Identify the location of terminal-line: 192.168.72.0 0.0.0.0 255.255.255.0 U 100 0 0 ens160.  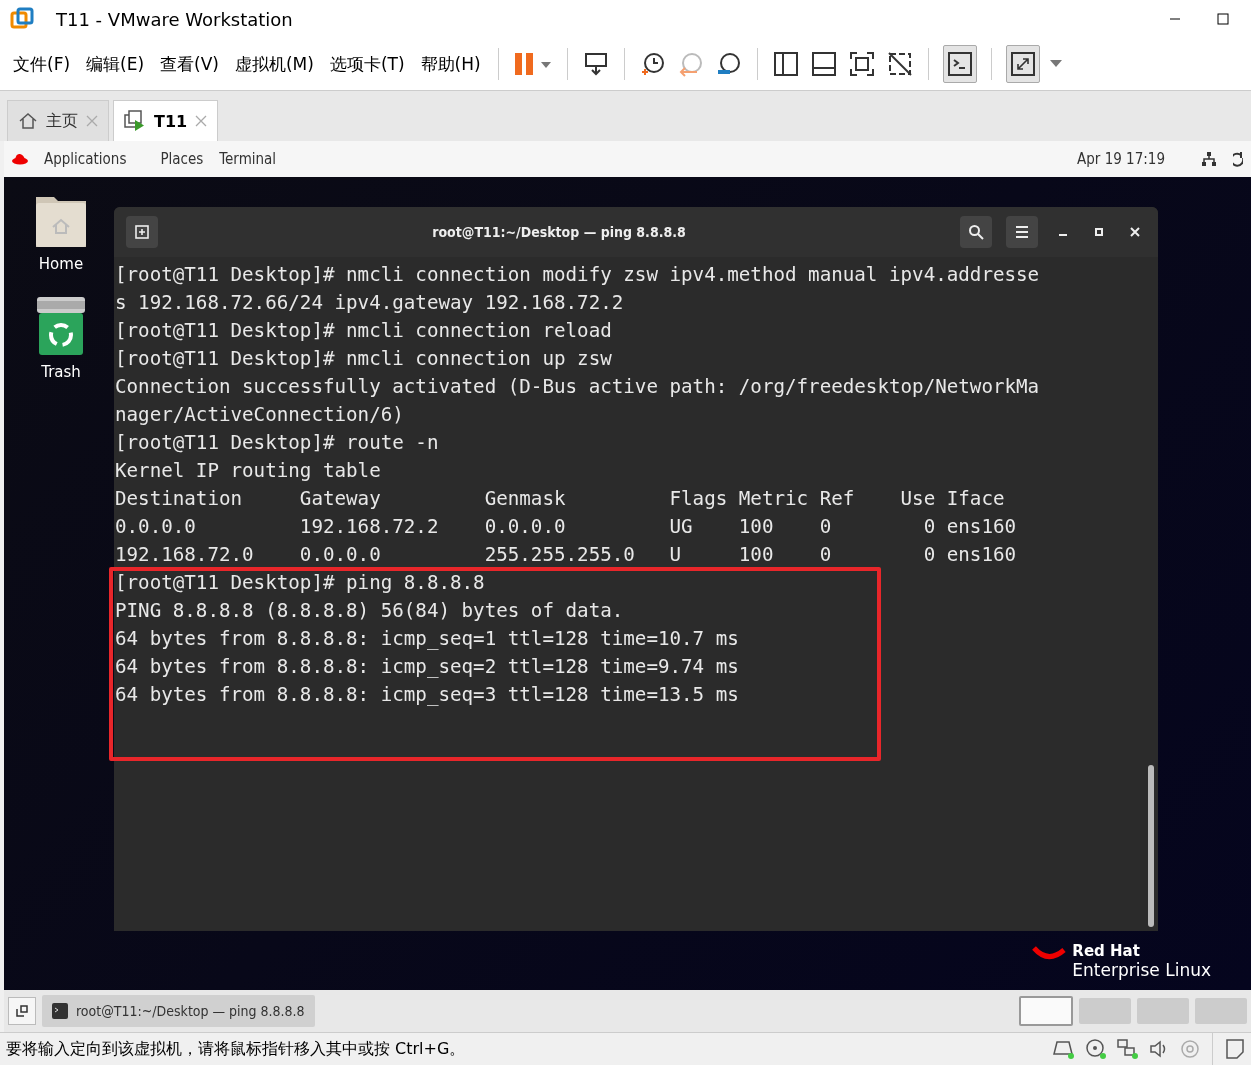
(566, 555).